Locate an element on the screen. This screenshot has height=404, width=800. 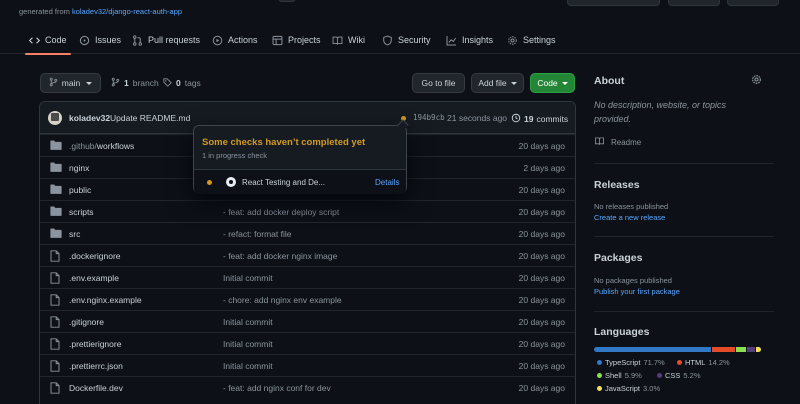
file-row: src - refact: format file 20 days ago is located at coordinates (307, 233).